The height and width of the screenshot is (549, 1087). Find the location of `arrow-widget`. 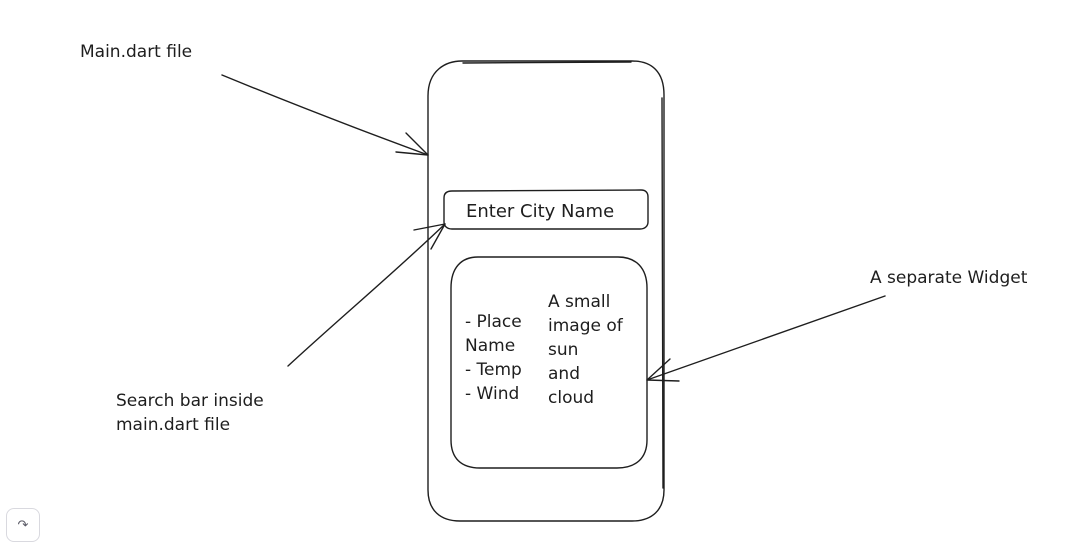

arrow-widget is located at coordinates (766, 338).